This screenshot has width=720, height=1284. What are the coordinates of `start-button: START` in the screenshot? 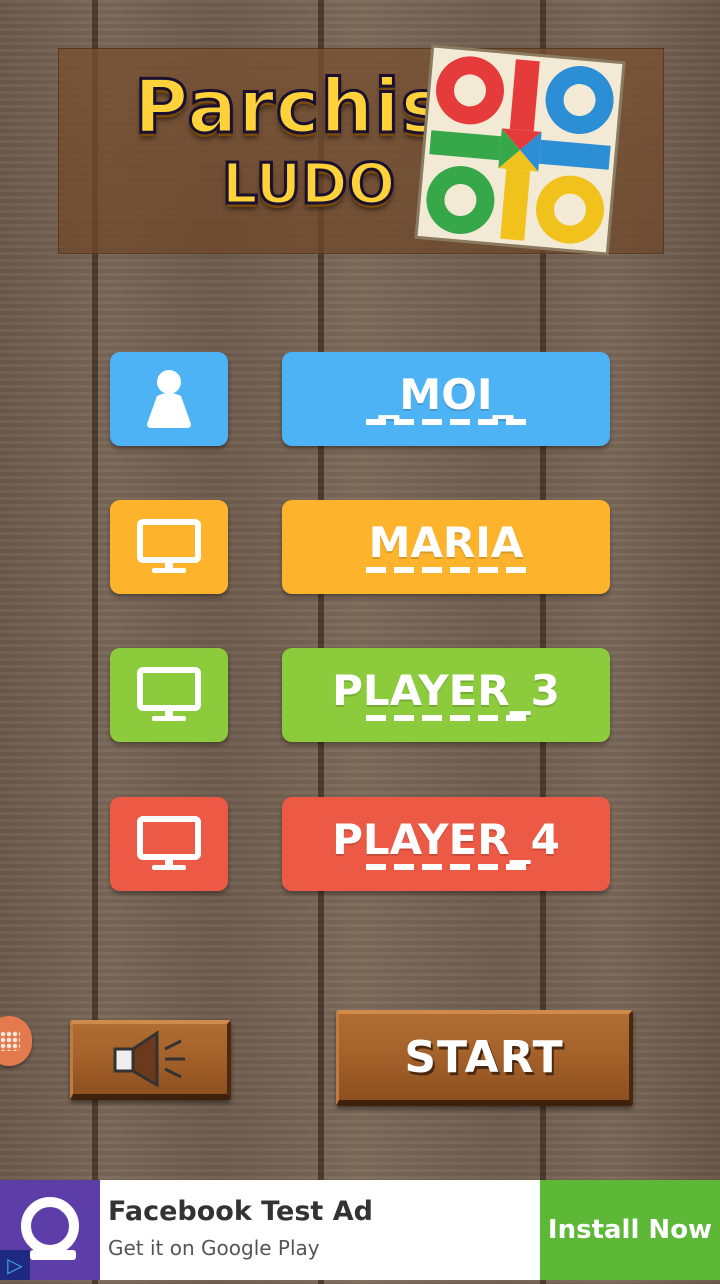 It's located at (484, 1058).